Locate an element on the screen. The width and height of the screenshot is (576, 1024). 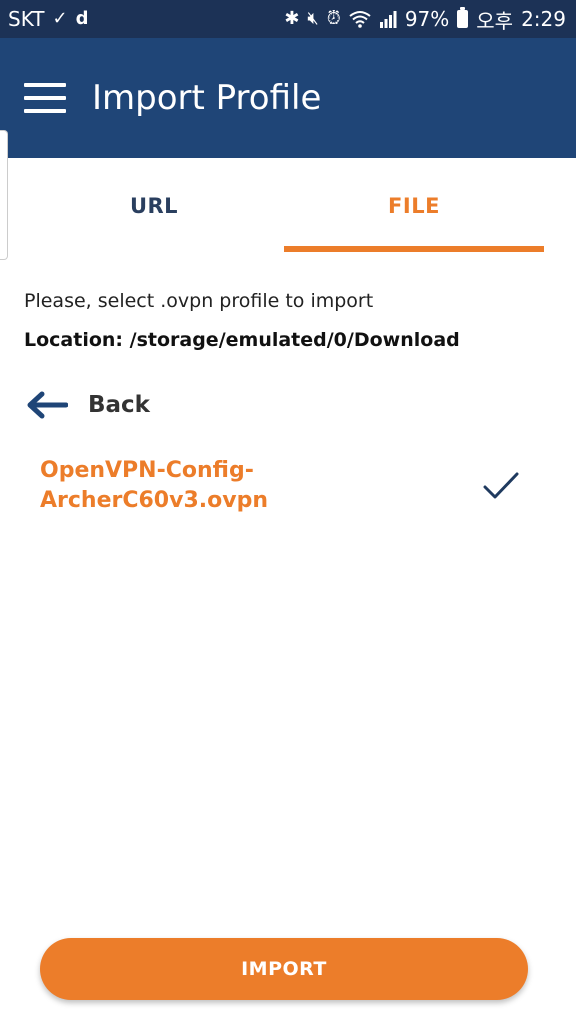
back-button: Back is located at coordinates (87, 405).